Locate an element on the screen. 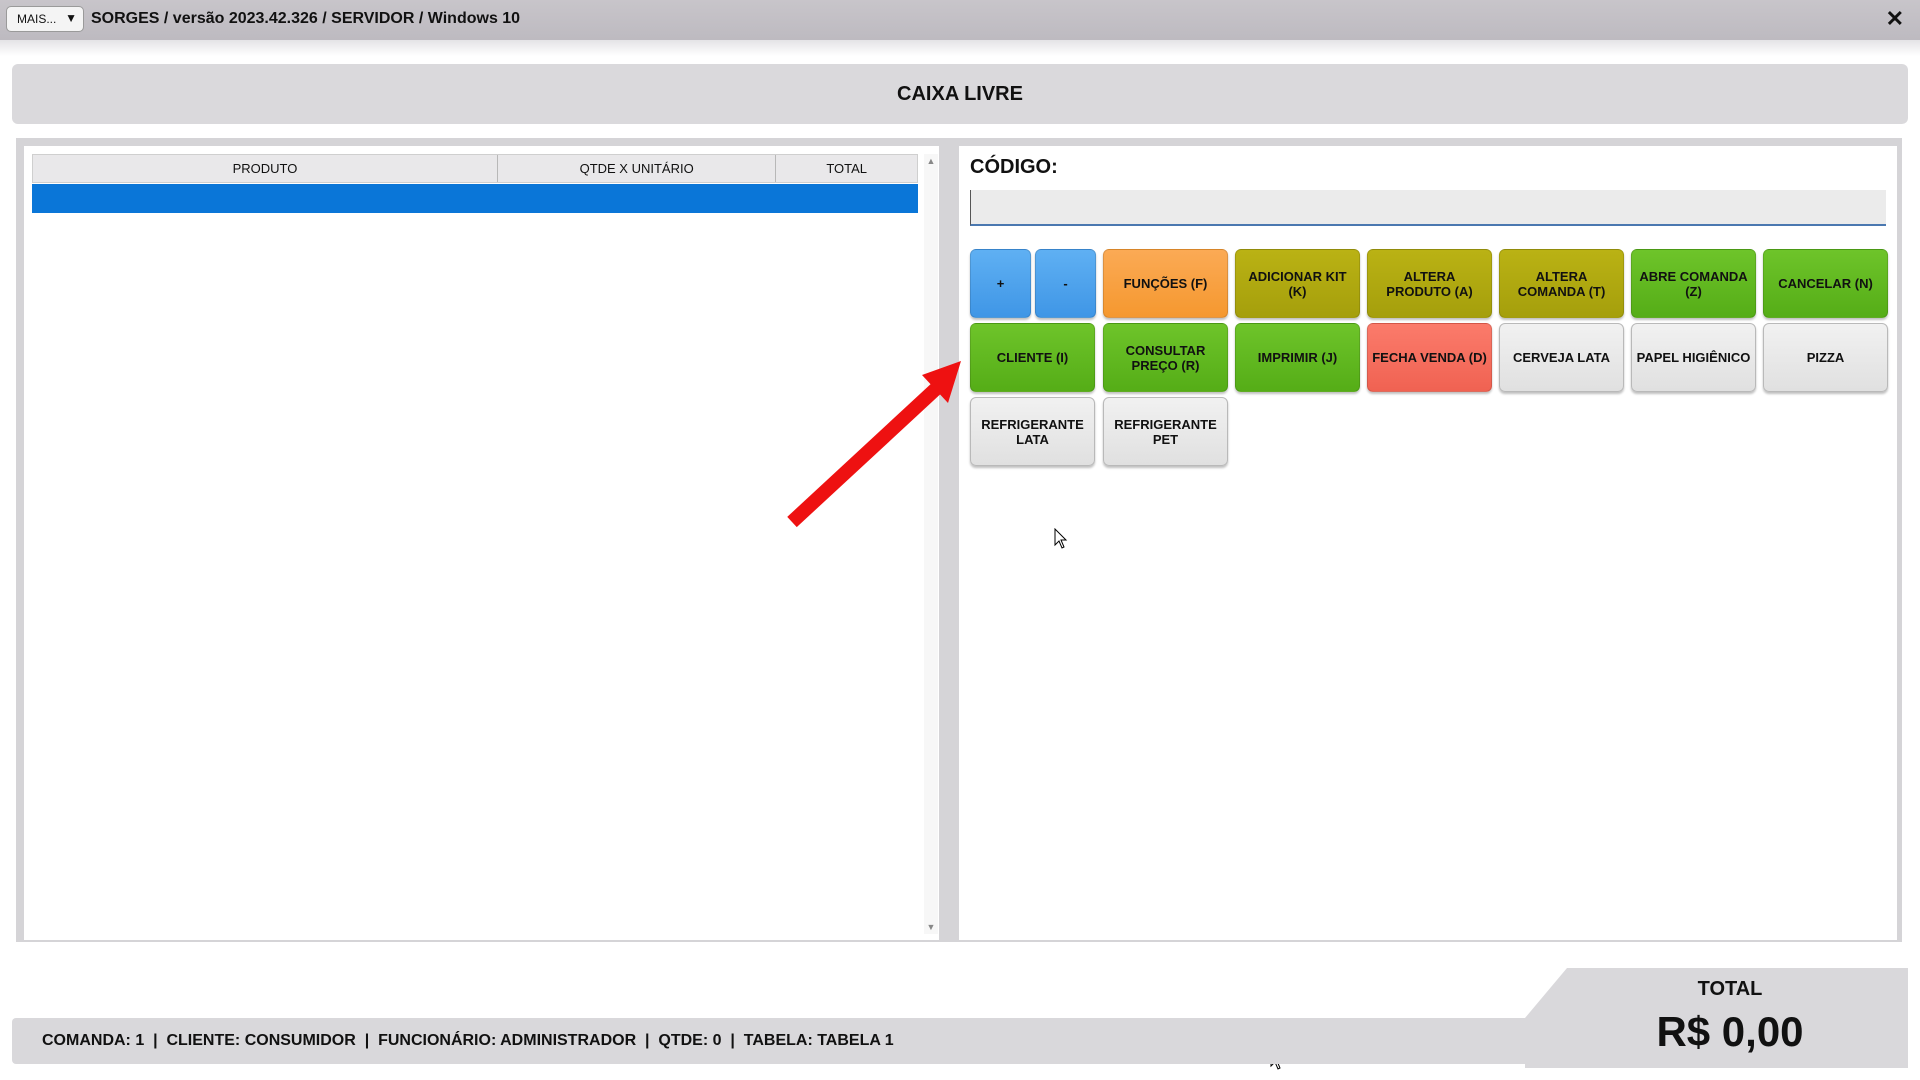 Image resolution: width=1920 pixels, height=1080 pixels. fecha-venda-button: FECHA VENDA (D) is located at coordinates (1429, 357).